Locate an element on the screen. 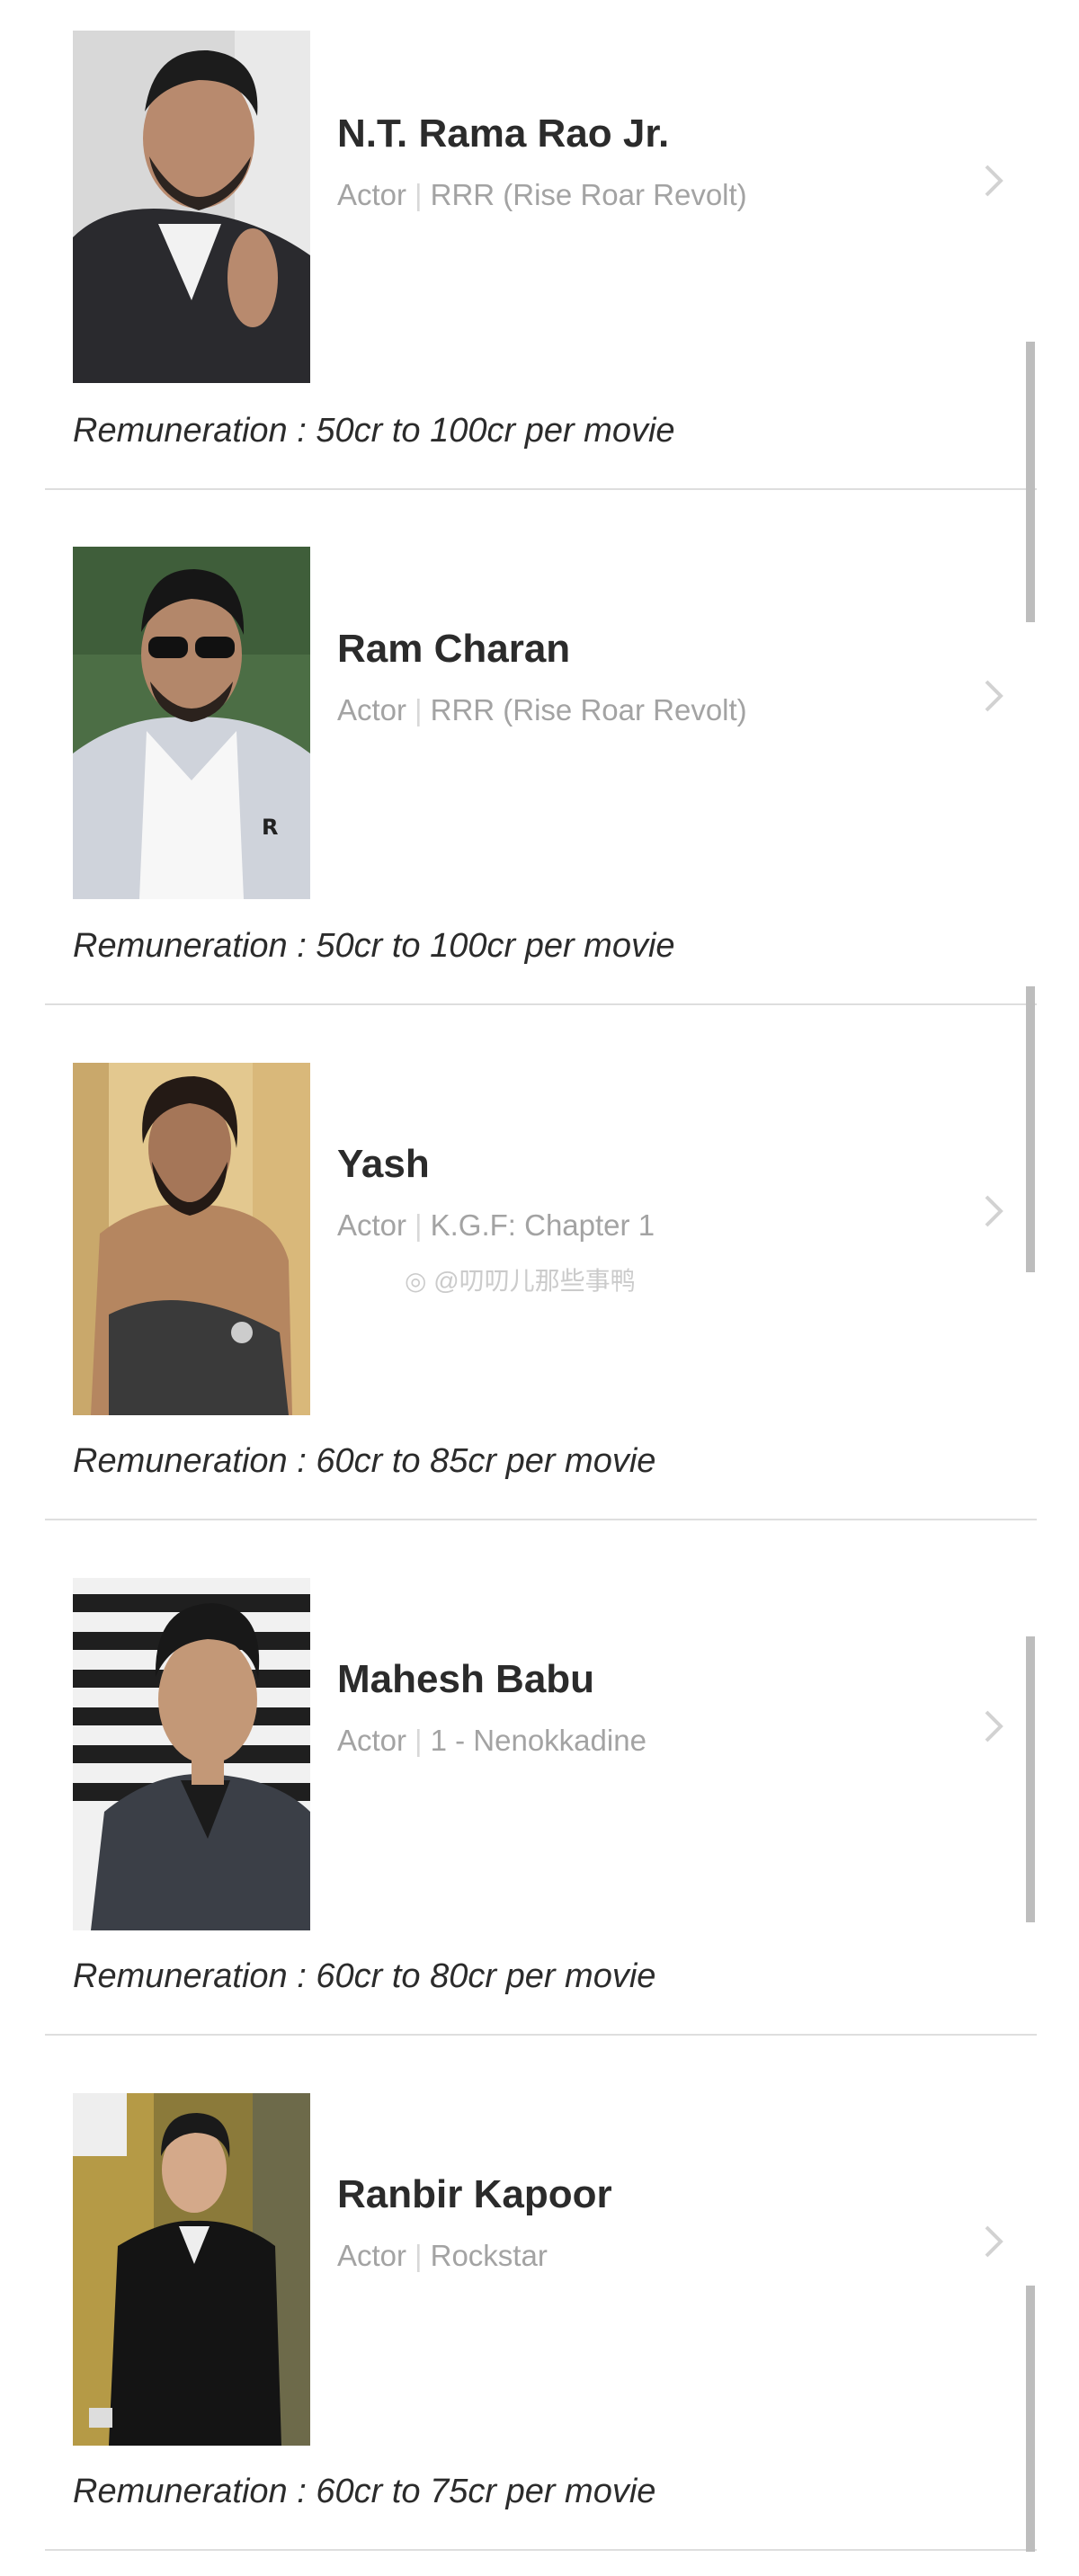  actor-meta: Actor | K.G.F: Chapter 1 is located at coordinates (496, 1225).